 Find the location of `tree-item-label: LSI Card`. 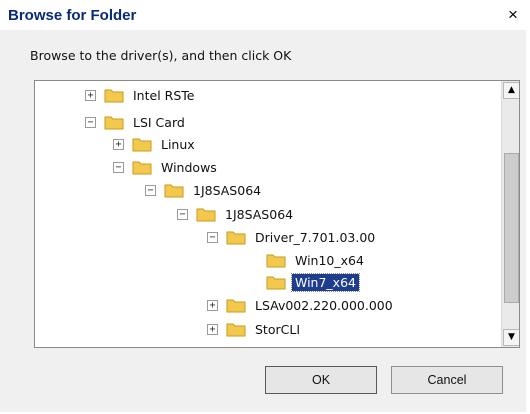

tree-item-label: LSI Card is located at coordinates (159, 122).